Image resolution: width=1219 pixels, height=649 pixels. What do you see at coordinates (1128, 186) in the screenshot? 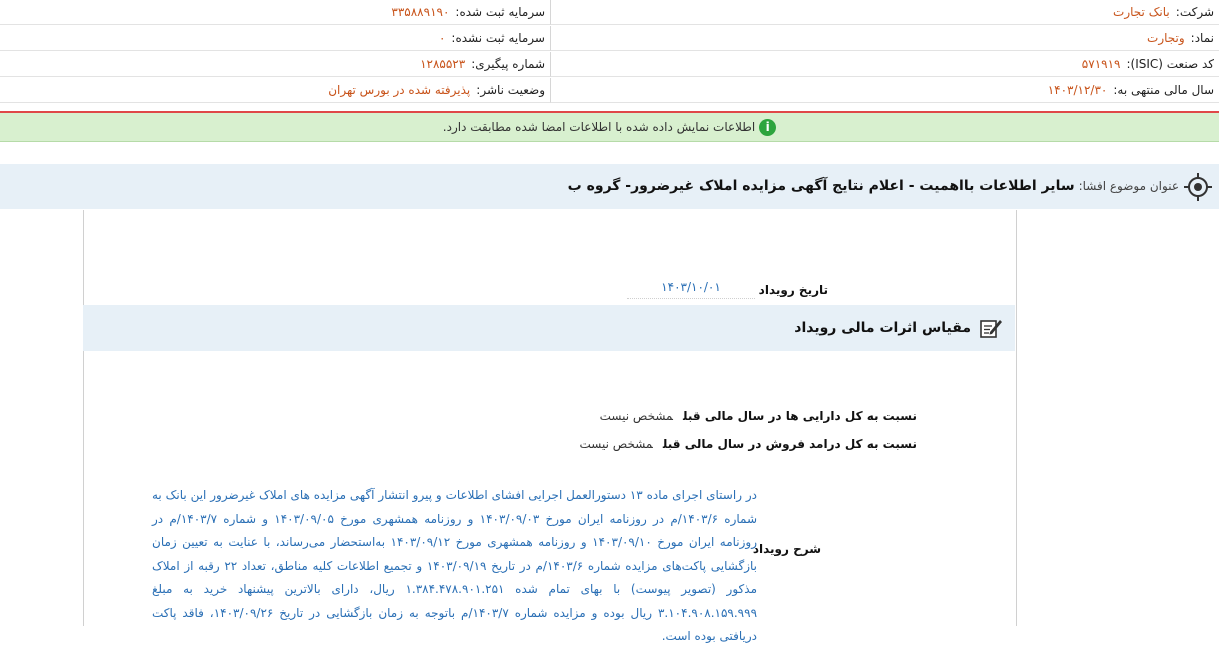
I see `subject-label: عنوان موضوع افشا:` at bounding box center [1128, 186].